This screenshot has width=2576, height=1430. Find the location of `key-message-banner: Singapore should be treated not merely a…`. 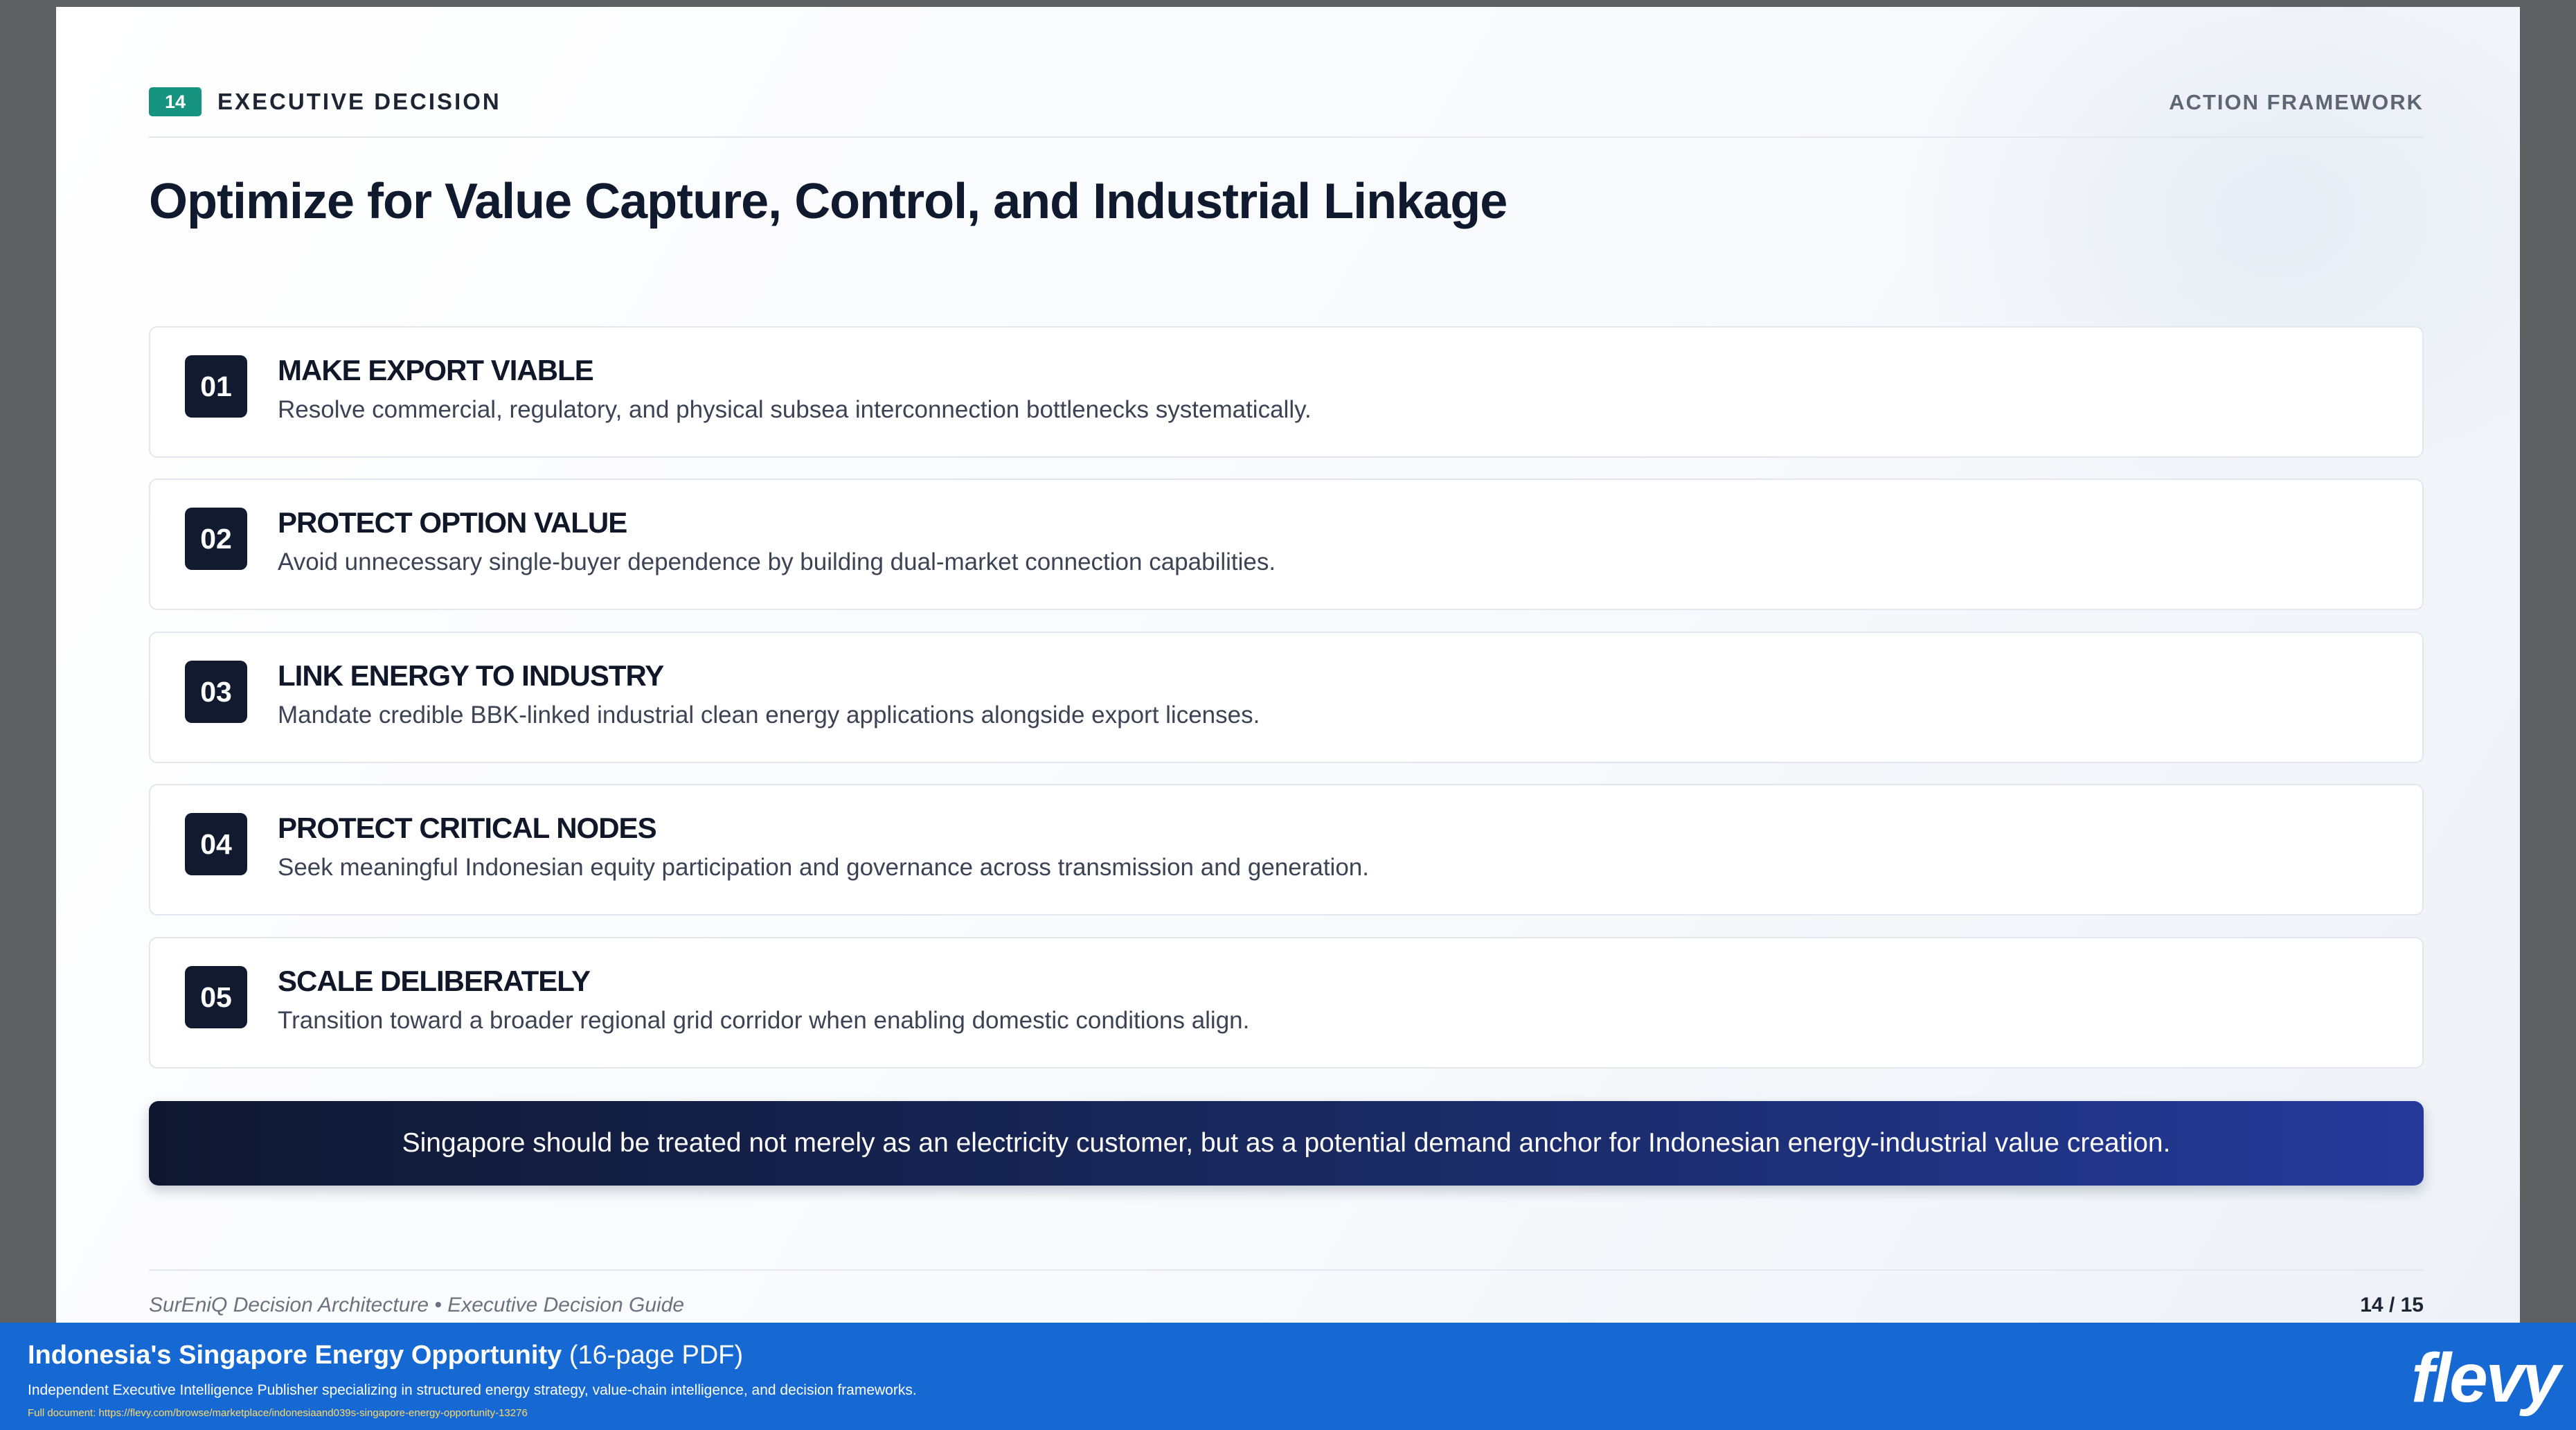

key-message-banner: Singapore should be treated not merely a… is located at coordinates (1286, 1143).